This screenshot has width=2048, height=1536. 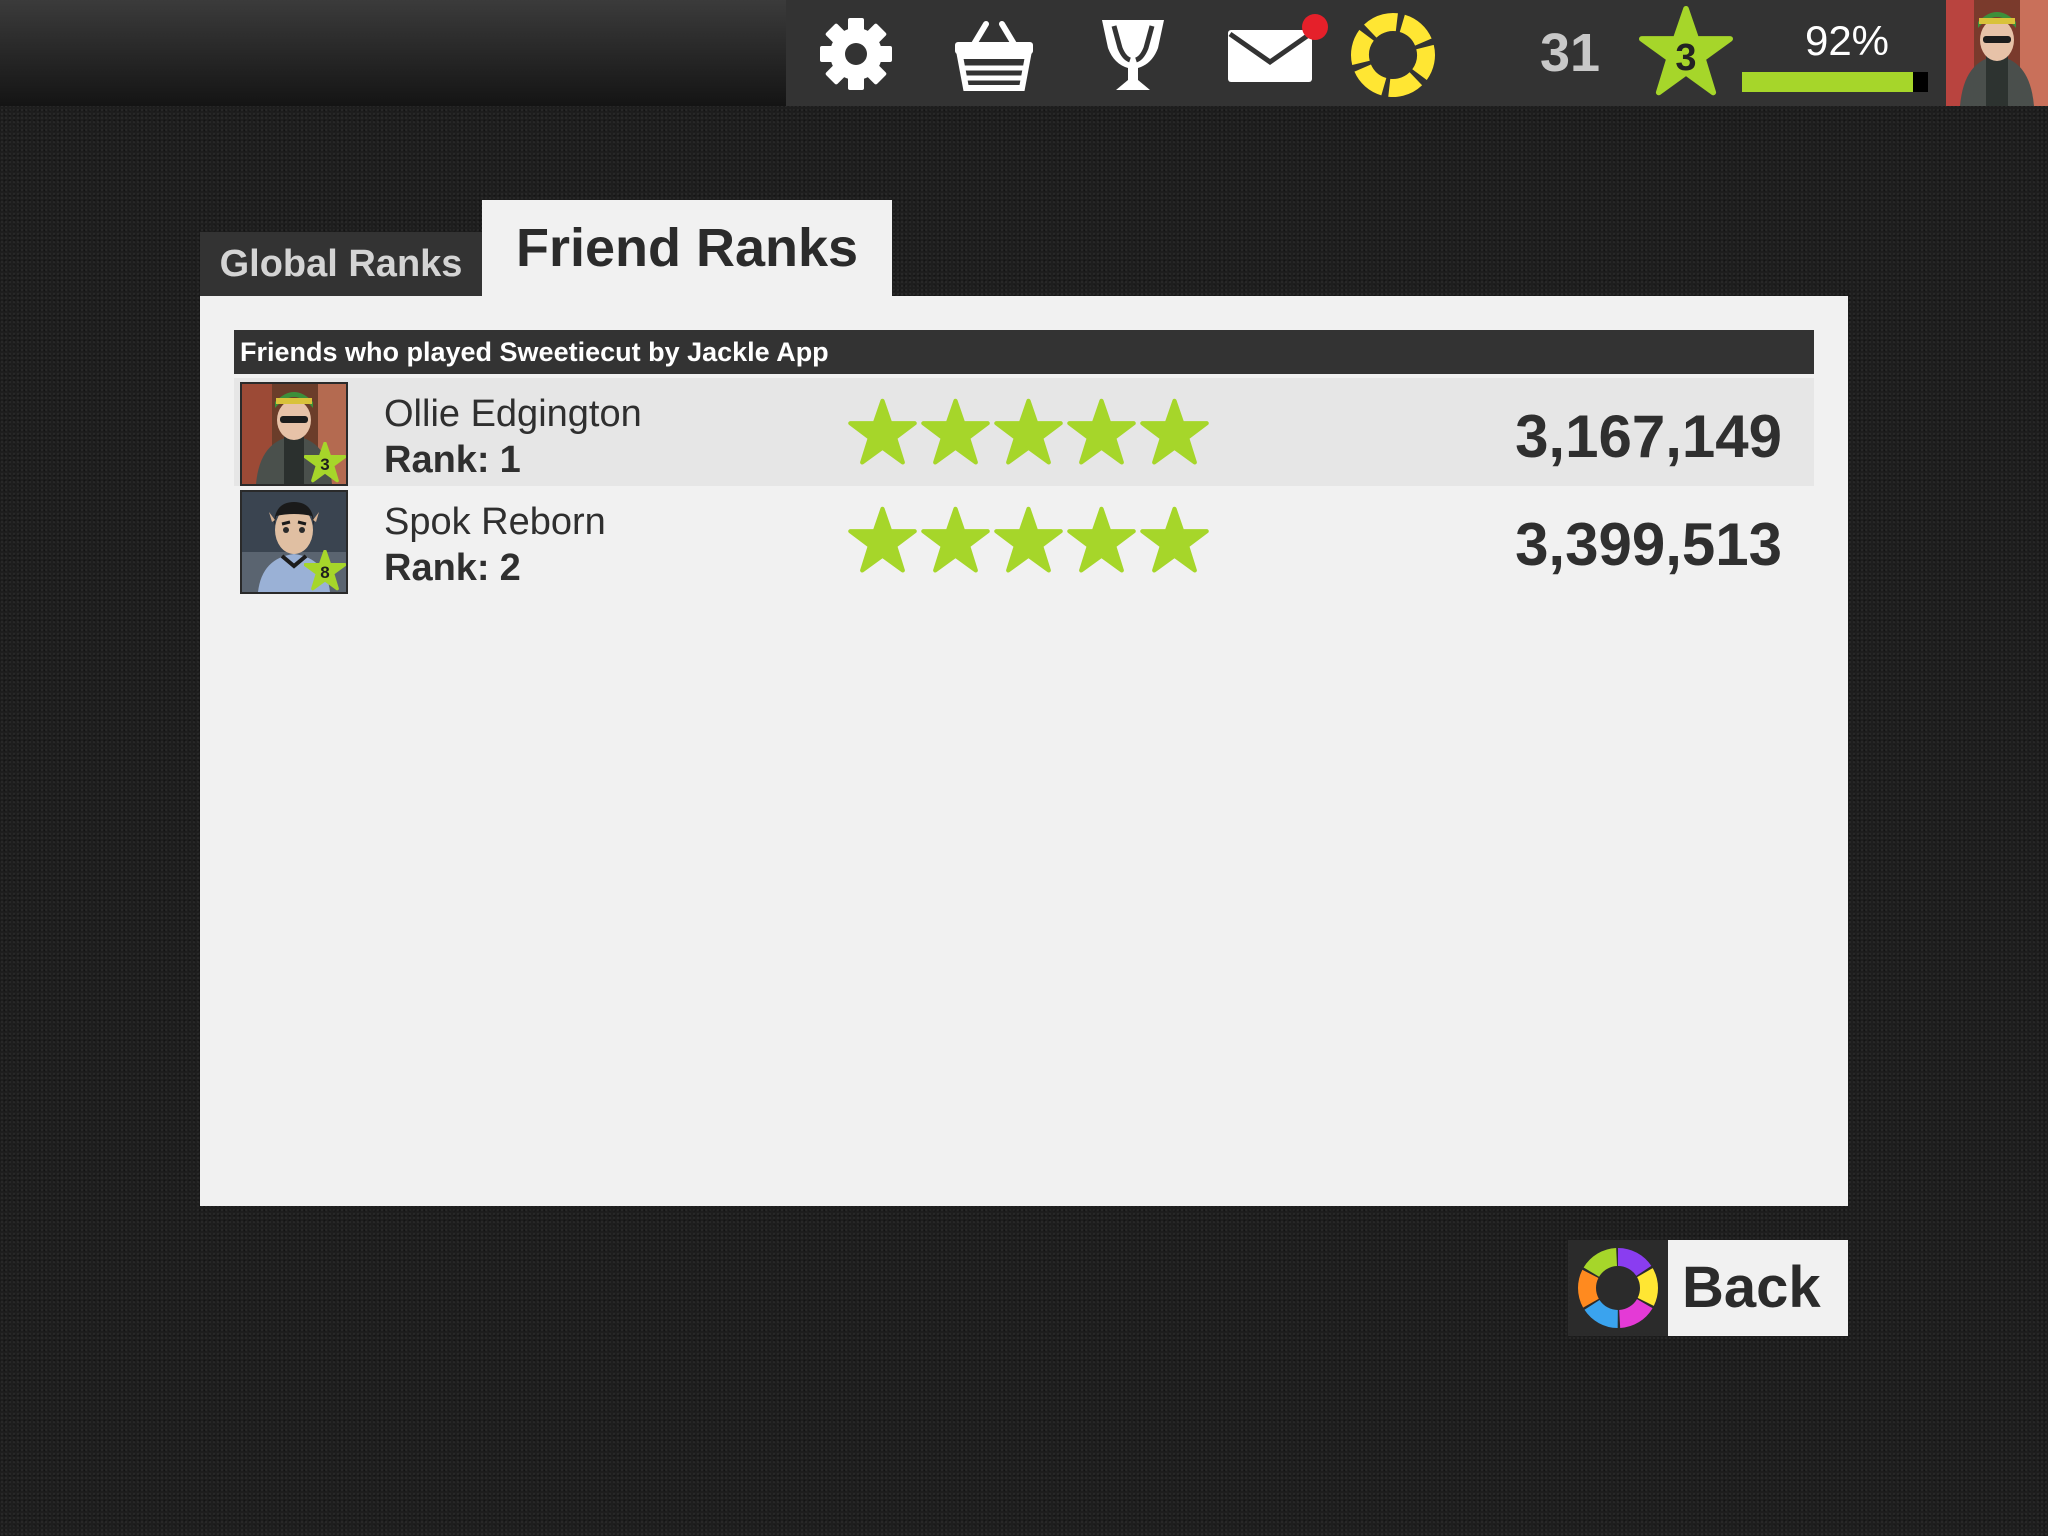 I want to click on leaderboard-row: 8 Spok Reborn Rank: 2 3,399,513, so click(x=1024, y=540).